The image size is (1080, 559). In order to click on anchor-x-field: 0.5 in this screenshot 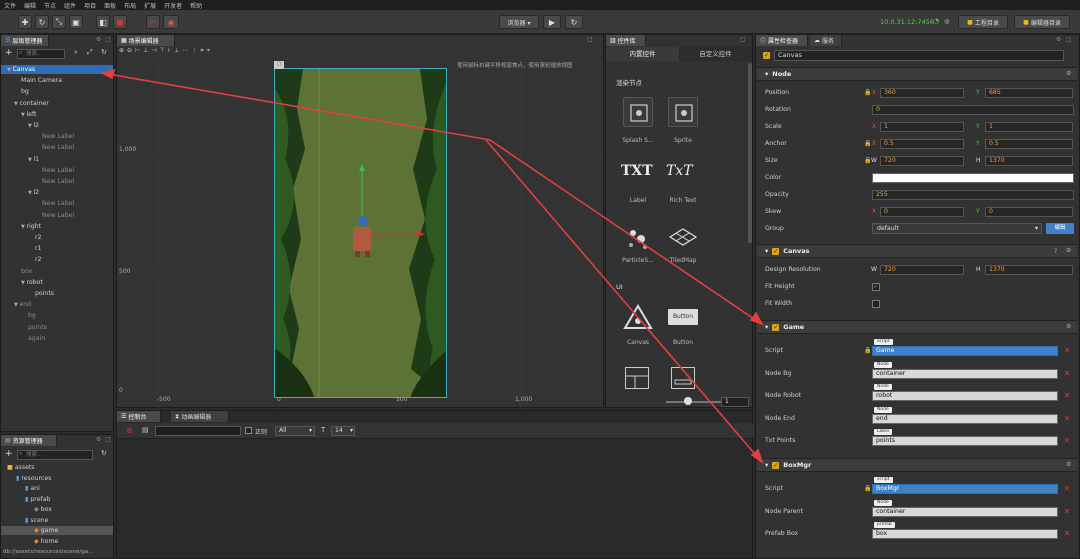, I will do `click(922, 144)`.